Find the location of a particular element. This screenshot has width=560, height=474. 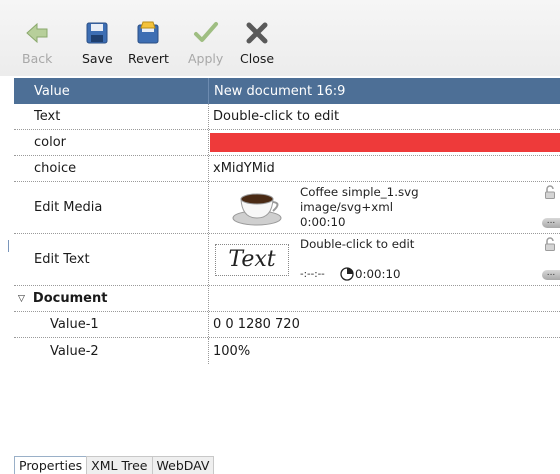

color-swatch is located at coordinates (385, 142).